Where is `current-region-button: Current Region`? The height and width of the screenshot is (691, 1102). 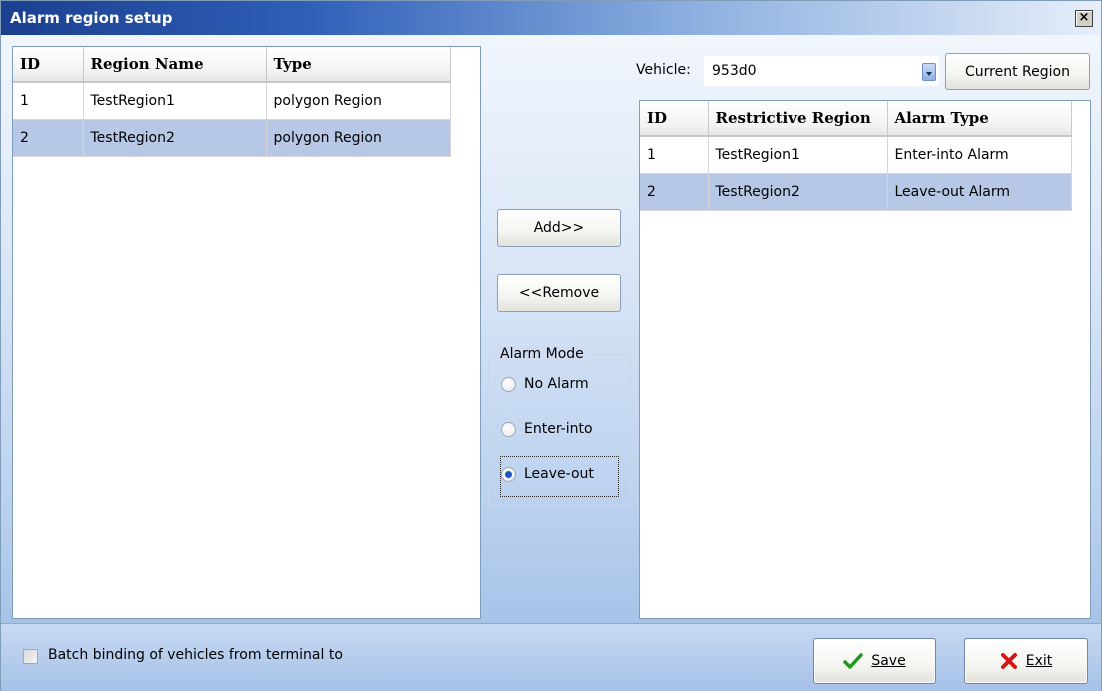
current-region-button: Current Region is located at coordinates (1017, 71).